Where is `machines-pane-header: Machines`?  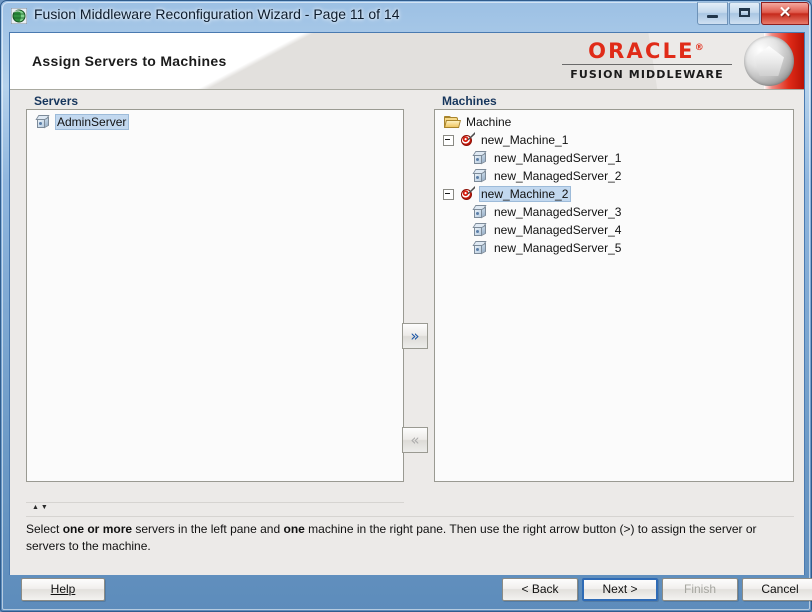 machines-pane-header: Machines is located at coordinates (469, 101).